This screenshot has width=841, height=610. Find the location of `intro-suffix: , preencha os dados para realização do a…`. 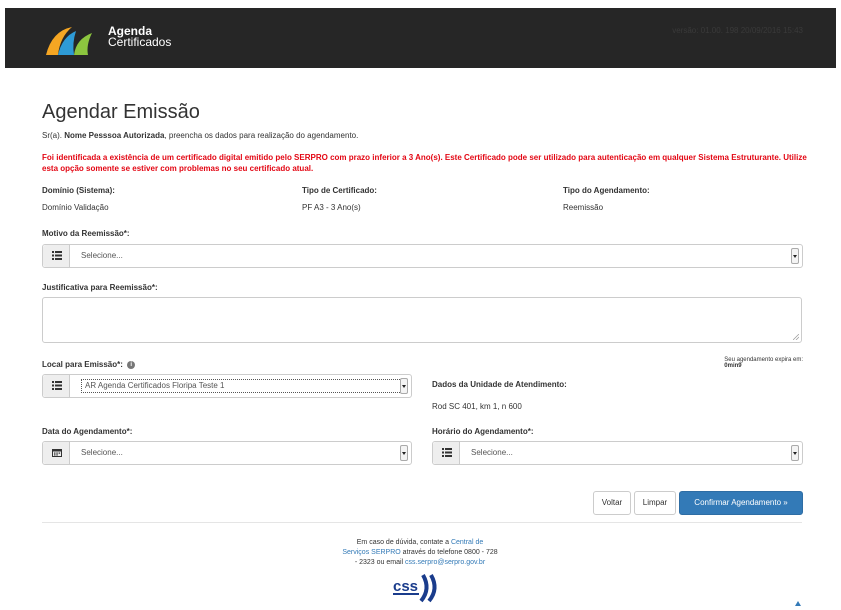

intro-suffix: , preencha os dados para realização do a… is located at coordinates (261, 135).